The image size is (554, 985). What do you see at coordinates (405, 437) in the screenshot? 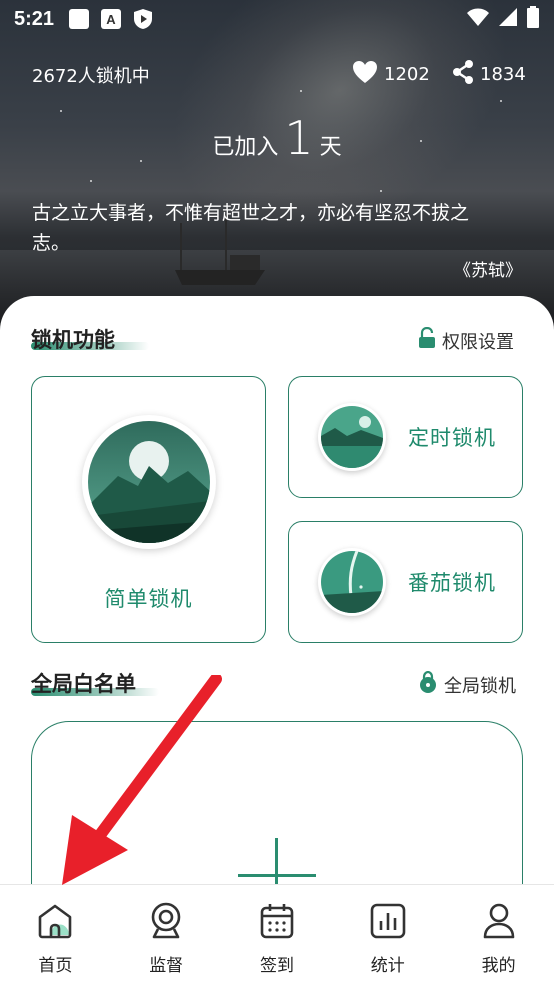
I see `timed-lock-card: 定时锁机` at bounding box center [405, 437].